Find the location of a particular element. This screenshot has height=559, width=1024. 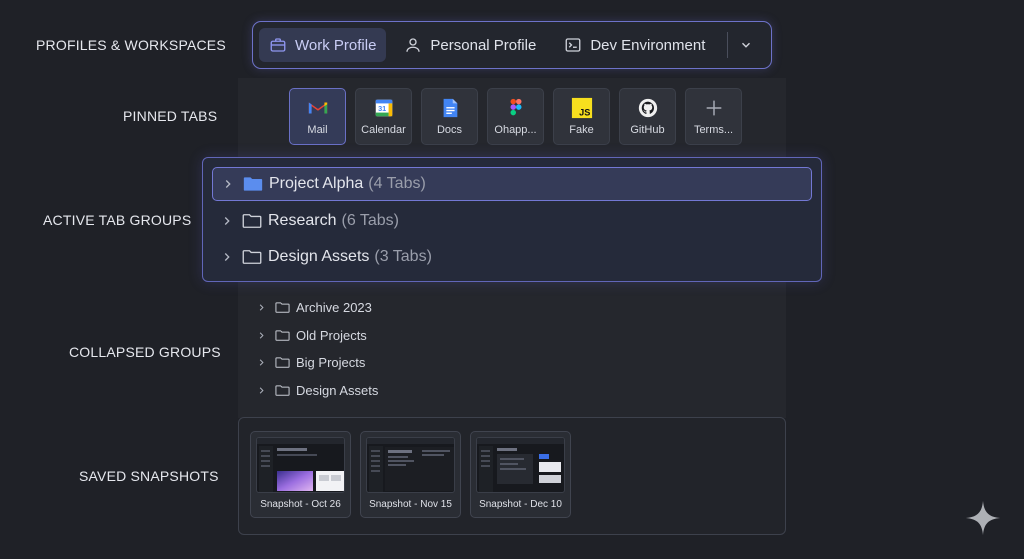

tab-group-name: Design Assets is located at coordinates (319, 256).